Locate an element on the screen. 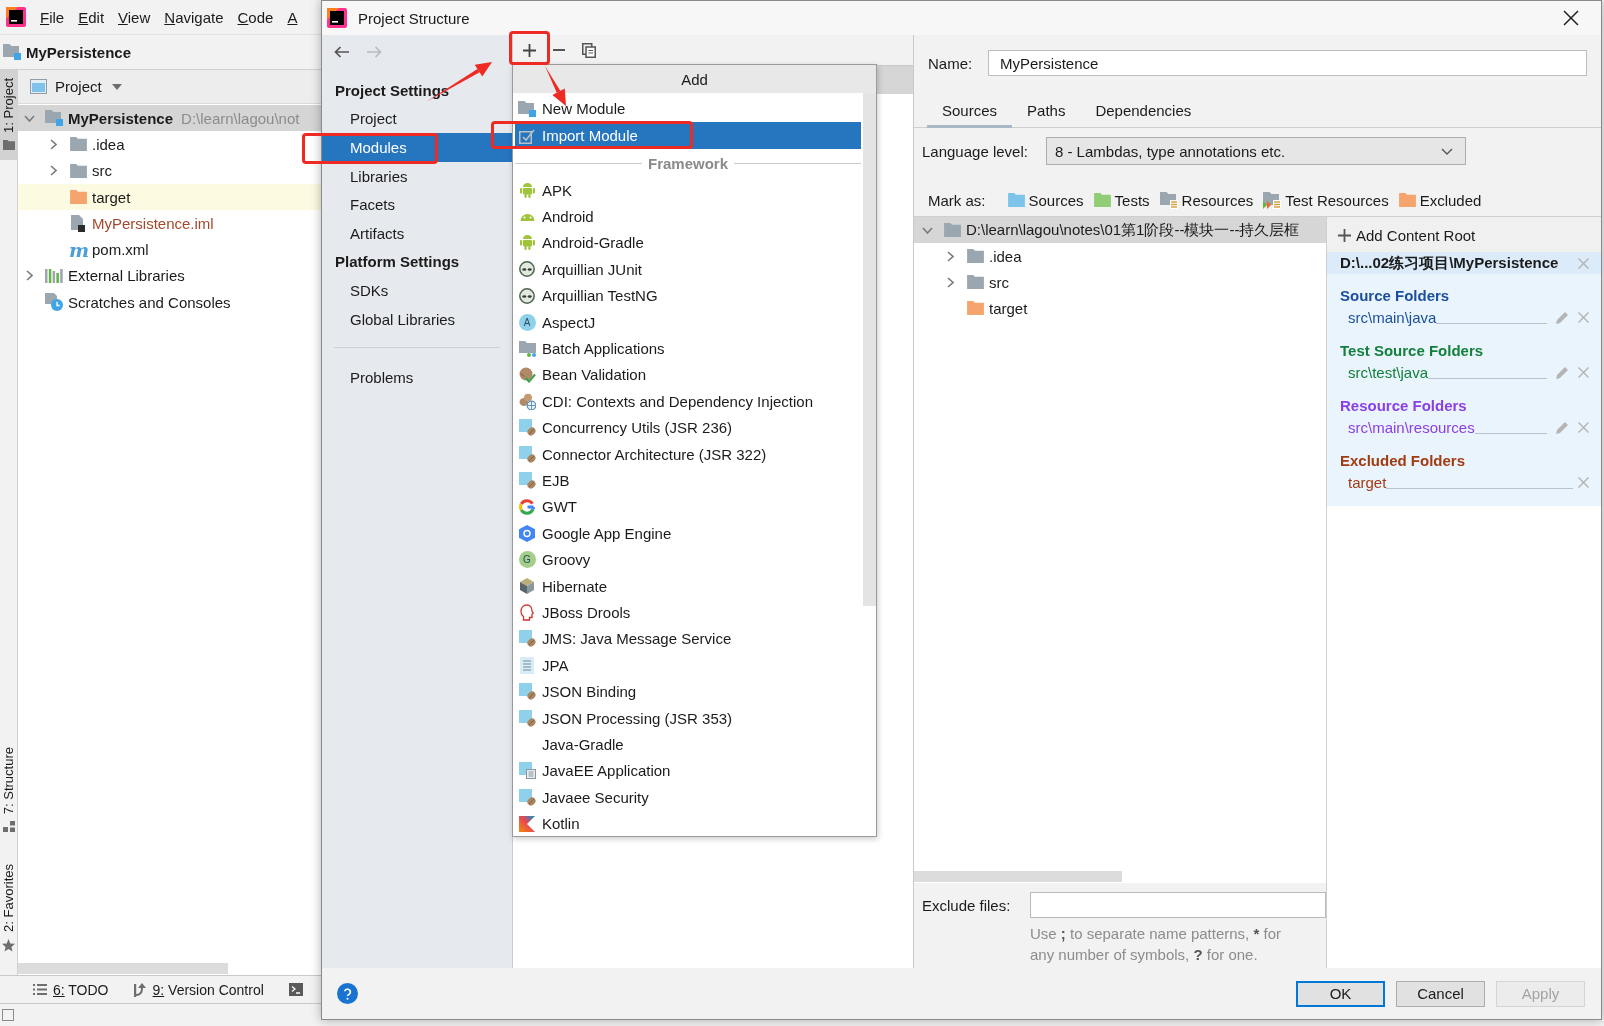  menu-item: JSON Processing (JSR 353) is located at coordinates (688, 718).